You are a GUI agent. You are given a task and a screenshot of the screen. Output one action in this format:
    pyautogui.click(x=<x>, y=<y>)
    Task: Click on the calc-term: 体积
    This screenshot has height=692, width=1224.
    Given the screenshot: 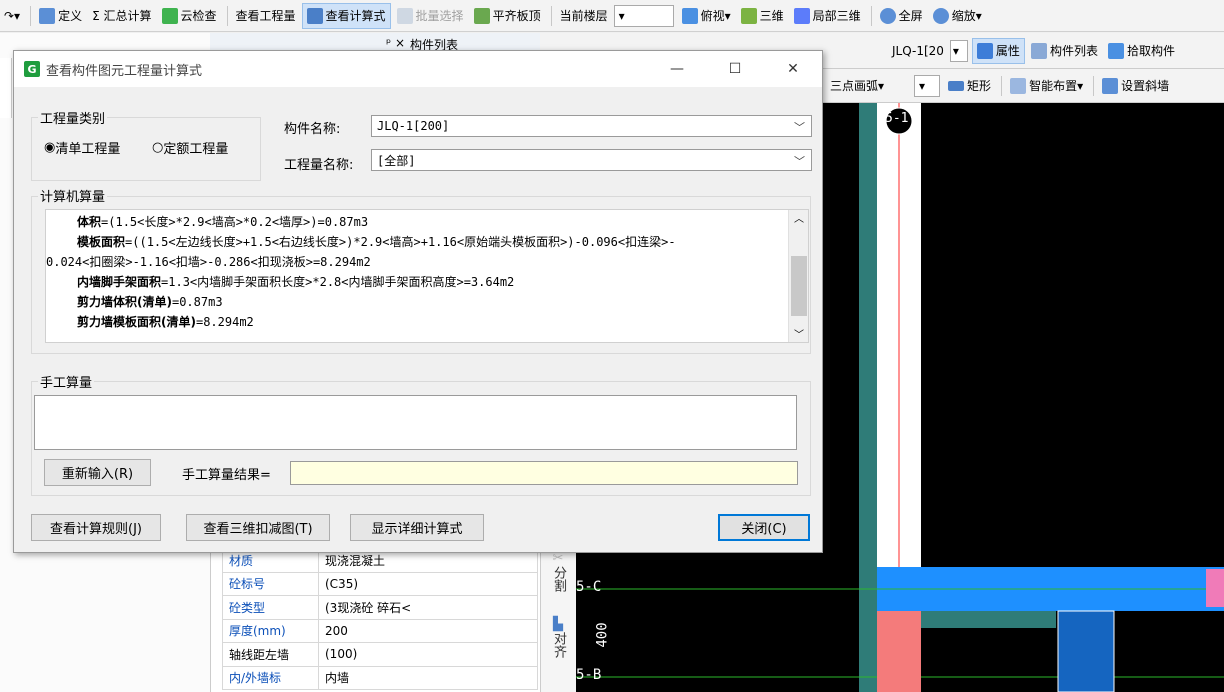 What is the action you would take?
    pyautogui.click(x=89, y=222)
    